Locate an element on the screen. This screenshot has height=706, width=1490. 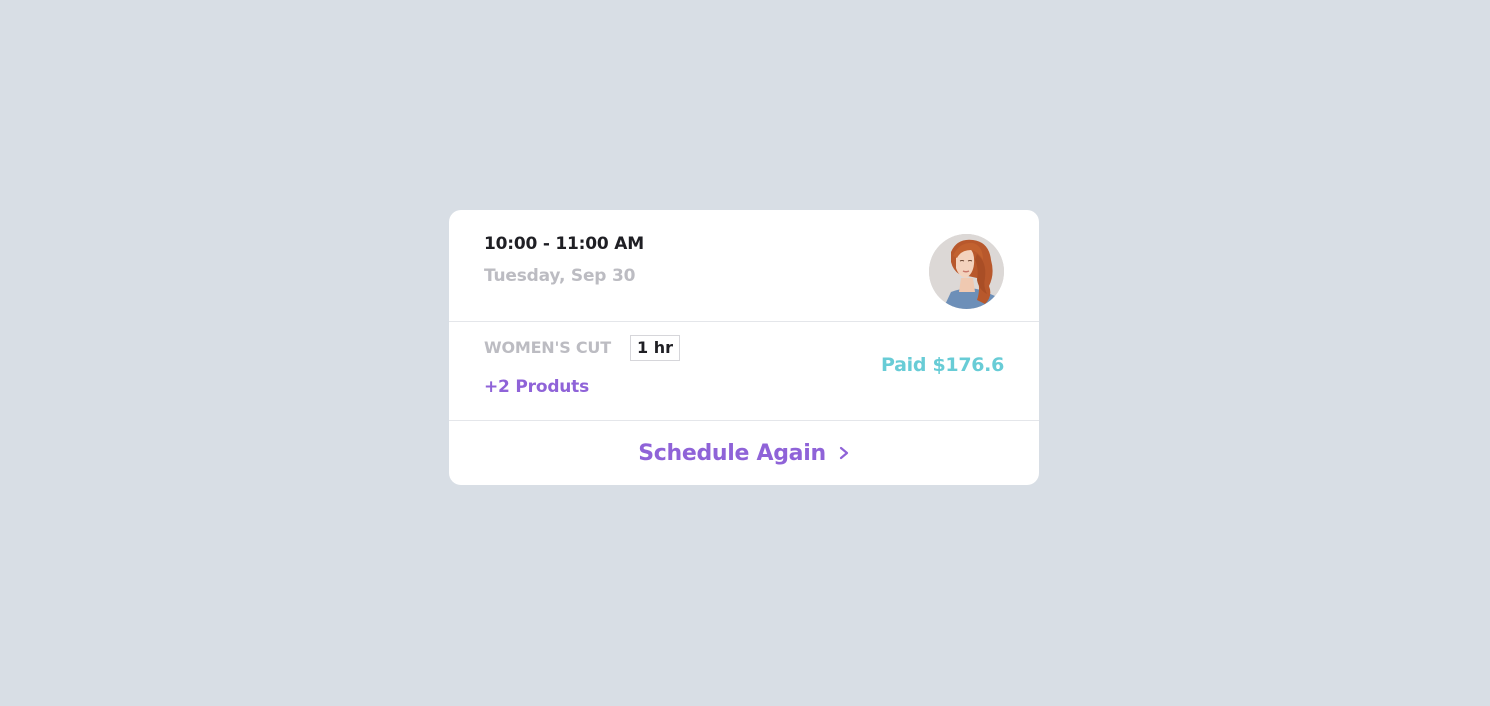
appointment-time: 10:00 - 11:00 AM is located at coordinates (564, 244).